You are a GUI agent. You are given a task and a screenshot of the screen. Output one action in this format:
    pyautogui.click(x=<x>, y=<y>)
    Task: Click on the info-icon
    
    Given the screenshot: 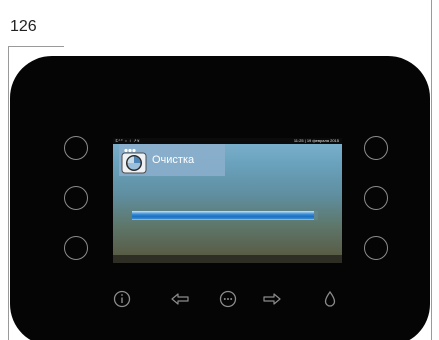 What is the action you would take?
    pyautogui.click(x=122, y=299)
    